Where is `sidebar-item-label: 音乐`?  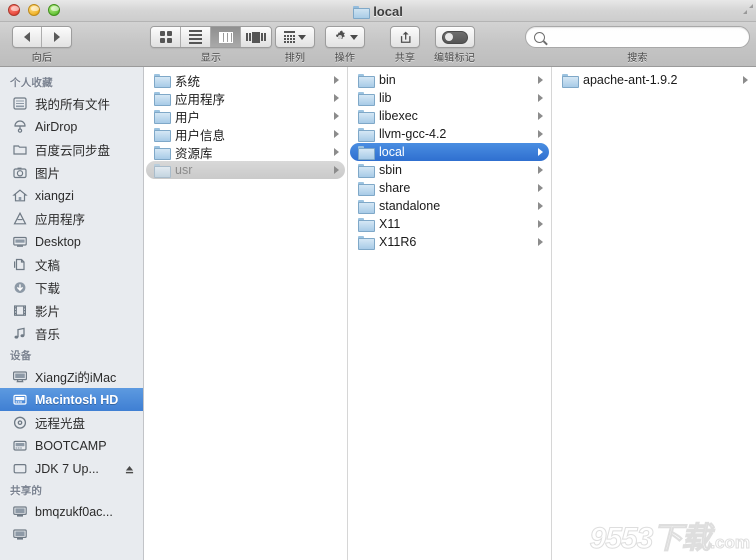
sidebar-item-label: 音乐 is located at coordinates (48, 335).